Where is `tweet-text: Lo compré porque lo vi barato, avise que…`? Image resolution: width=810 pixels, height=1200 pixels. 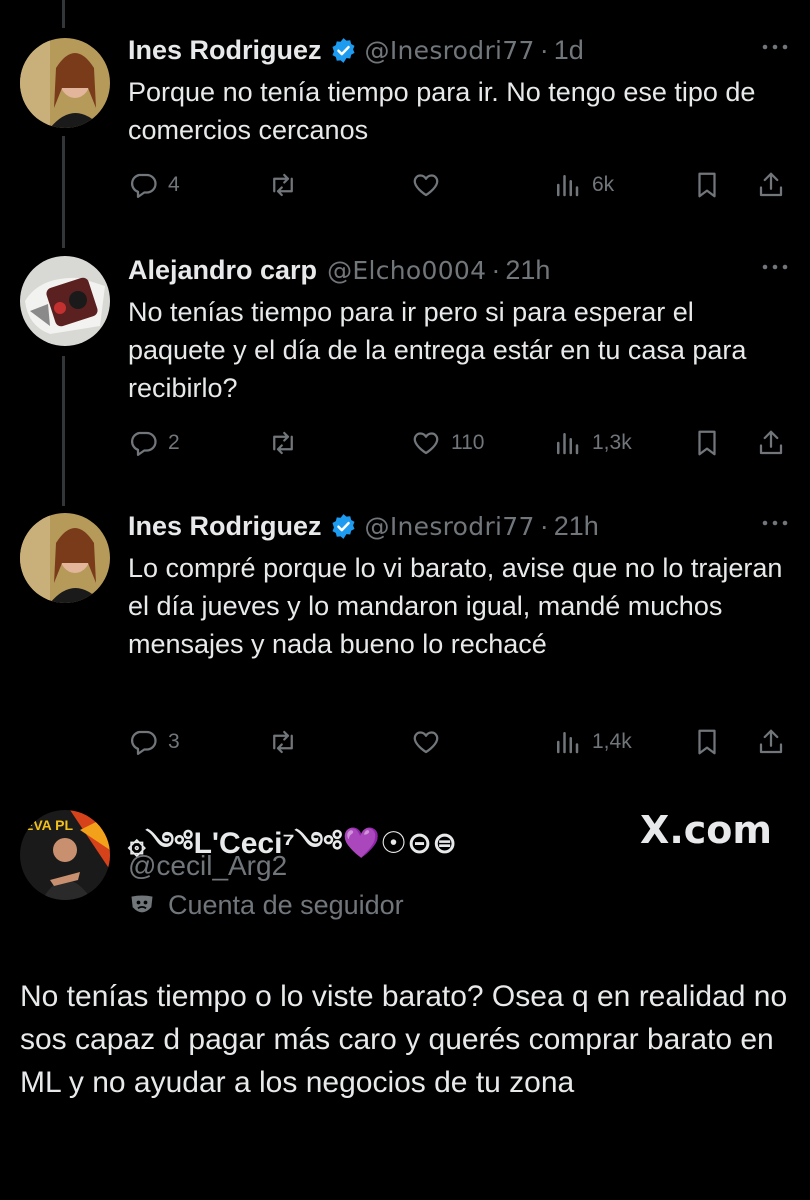 tweet-text: Lo compré porque lo vi barato, avise que… is located at coordinates (455, 606).